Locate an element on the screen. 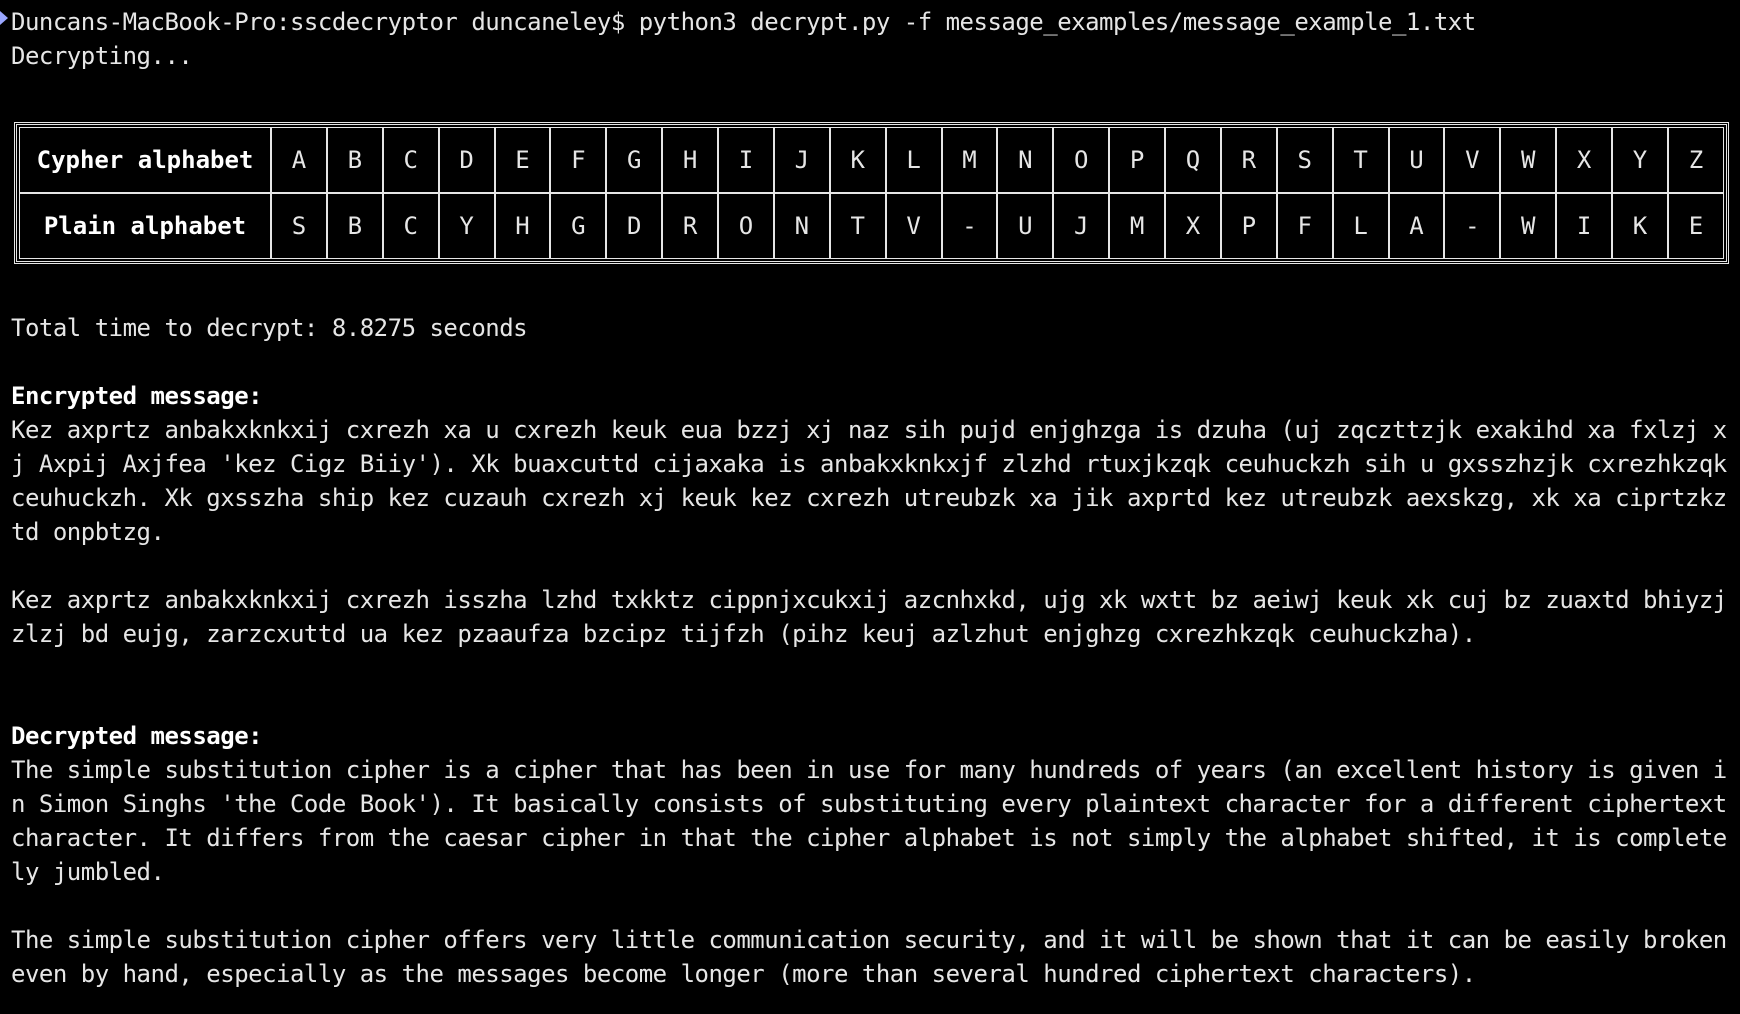 Image resolution: width=1740 pixels, height=1014 pixels. plain-letter-cell: K is located at coordinates (1640, 226).